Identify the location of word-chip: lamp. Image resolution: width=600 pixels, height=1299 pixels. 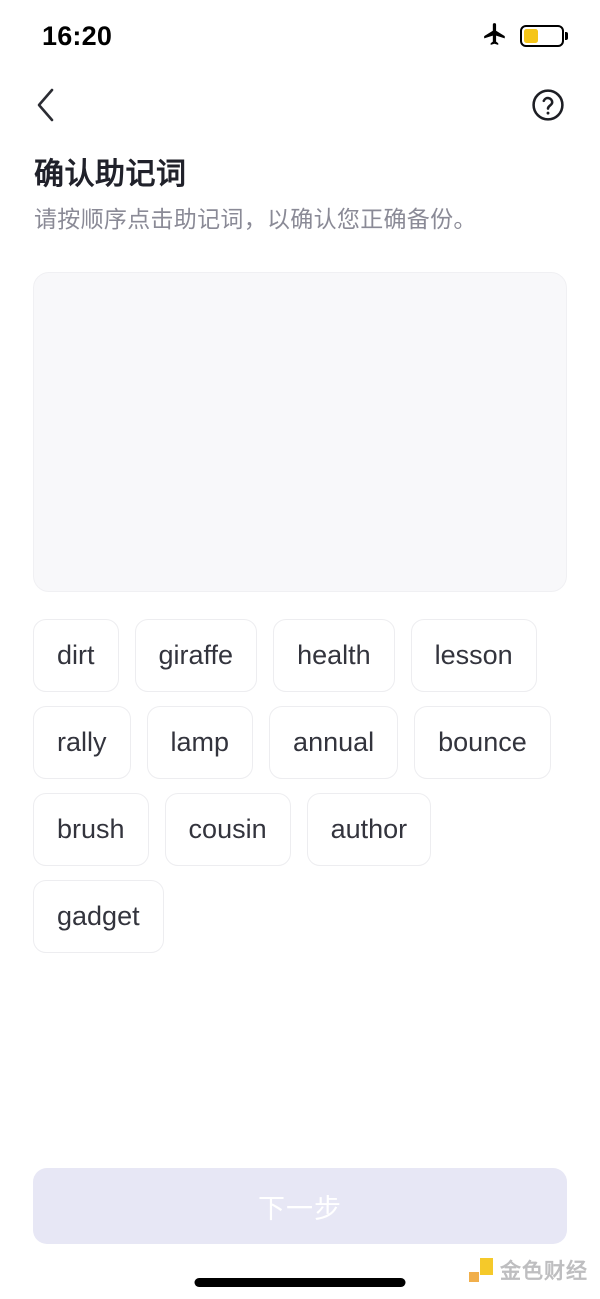
(200, 742).